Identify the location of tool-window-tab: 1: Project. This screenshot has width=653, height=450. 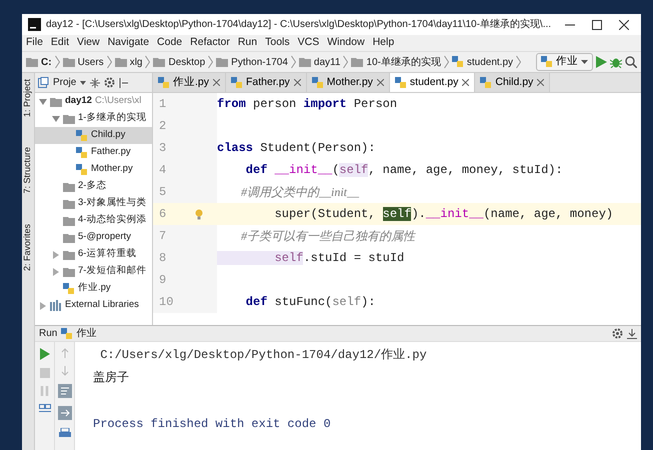
(28, 98).